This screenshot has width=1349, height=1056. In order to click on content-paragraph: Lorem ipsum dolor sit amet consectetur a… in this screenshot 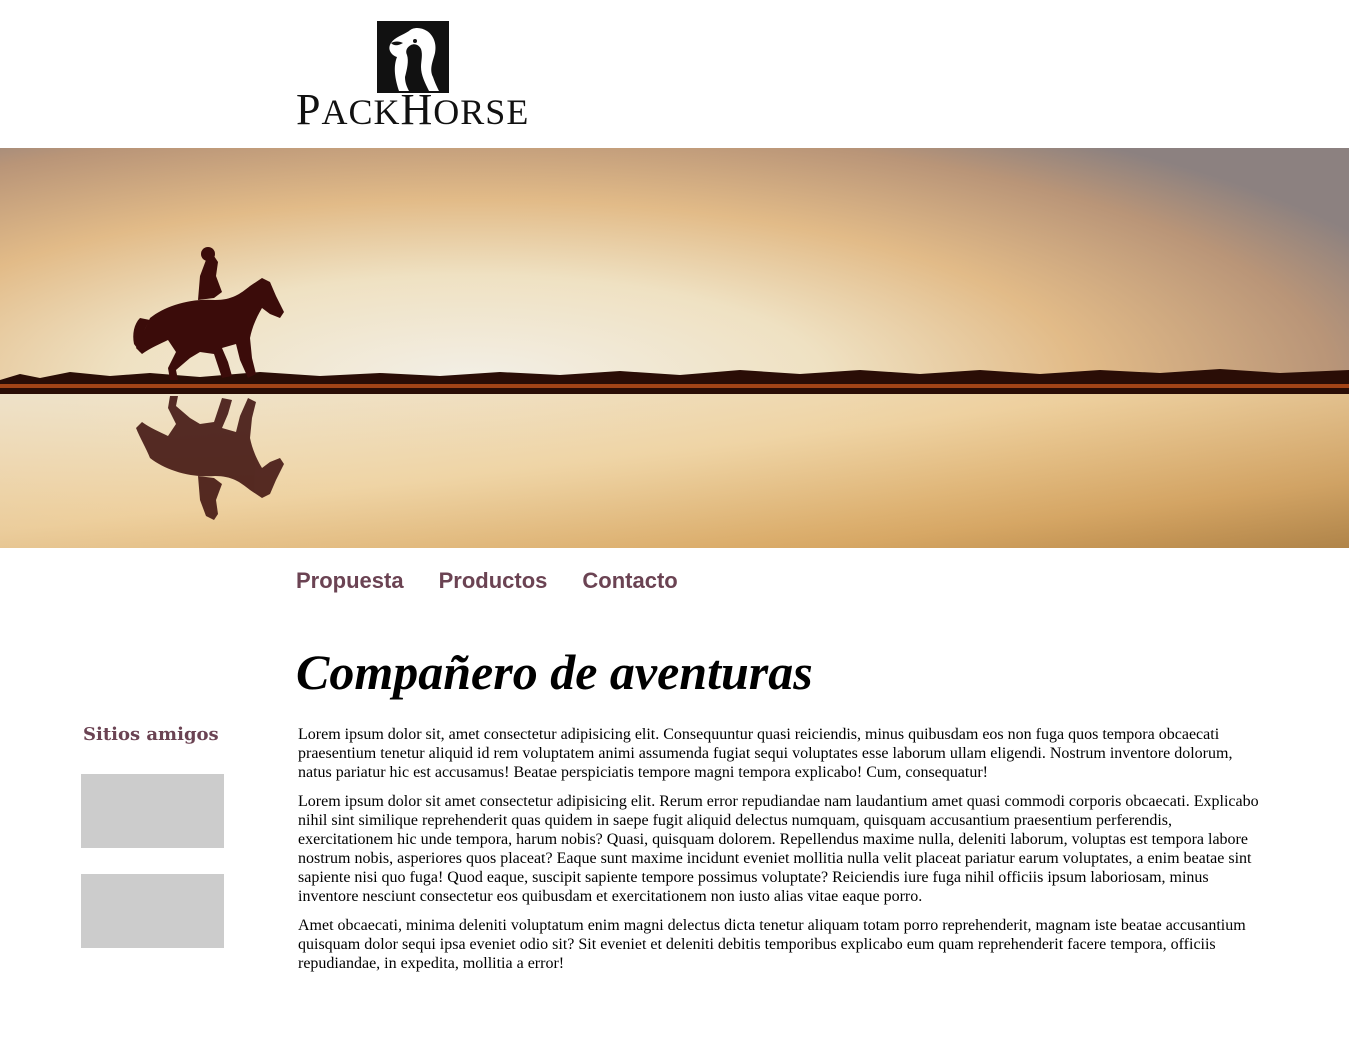, I will do `click(778, 849)`.